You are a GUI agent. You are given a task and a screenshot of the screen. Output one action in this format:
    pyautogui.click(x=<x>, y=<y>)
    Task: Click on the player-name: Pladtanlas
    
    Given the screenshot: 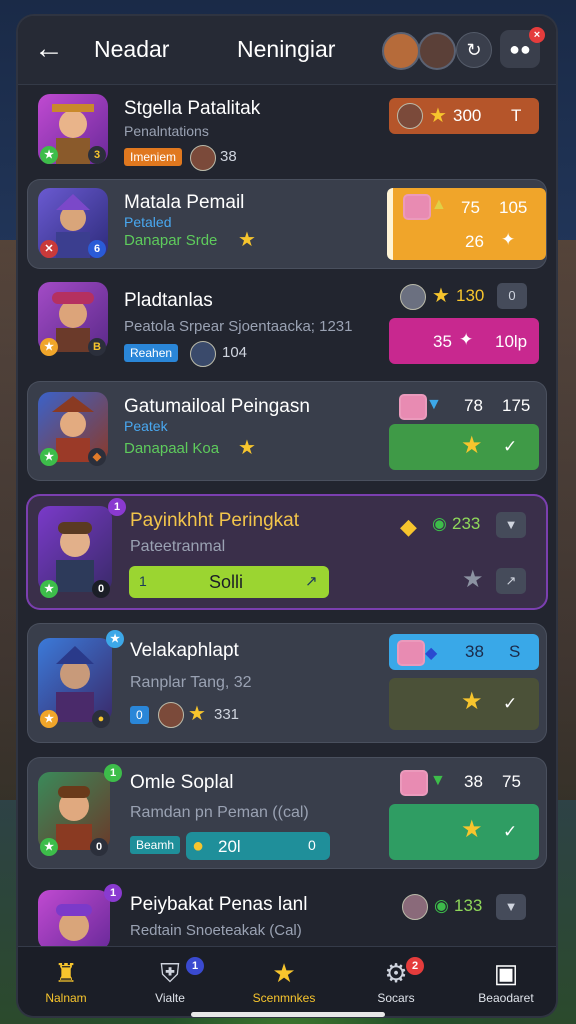 What is the action you would take?
    pyautogui.click(x=168, y=300)
    